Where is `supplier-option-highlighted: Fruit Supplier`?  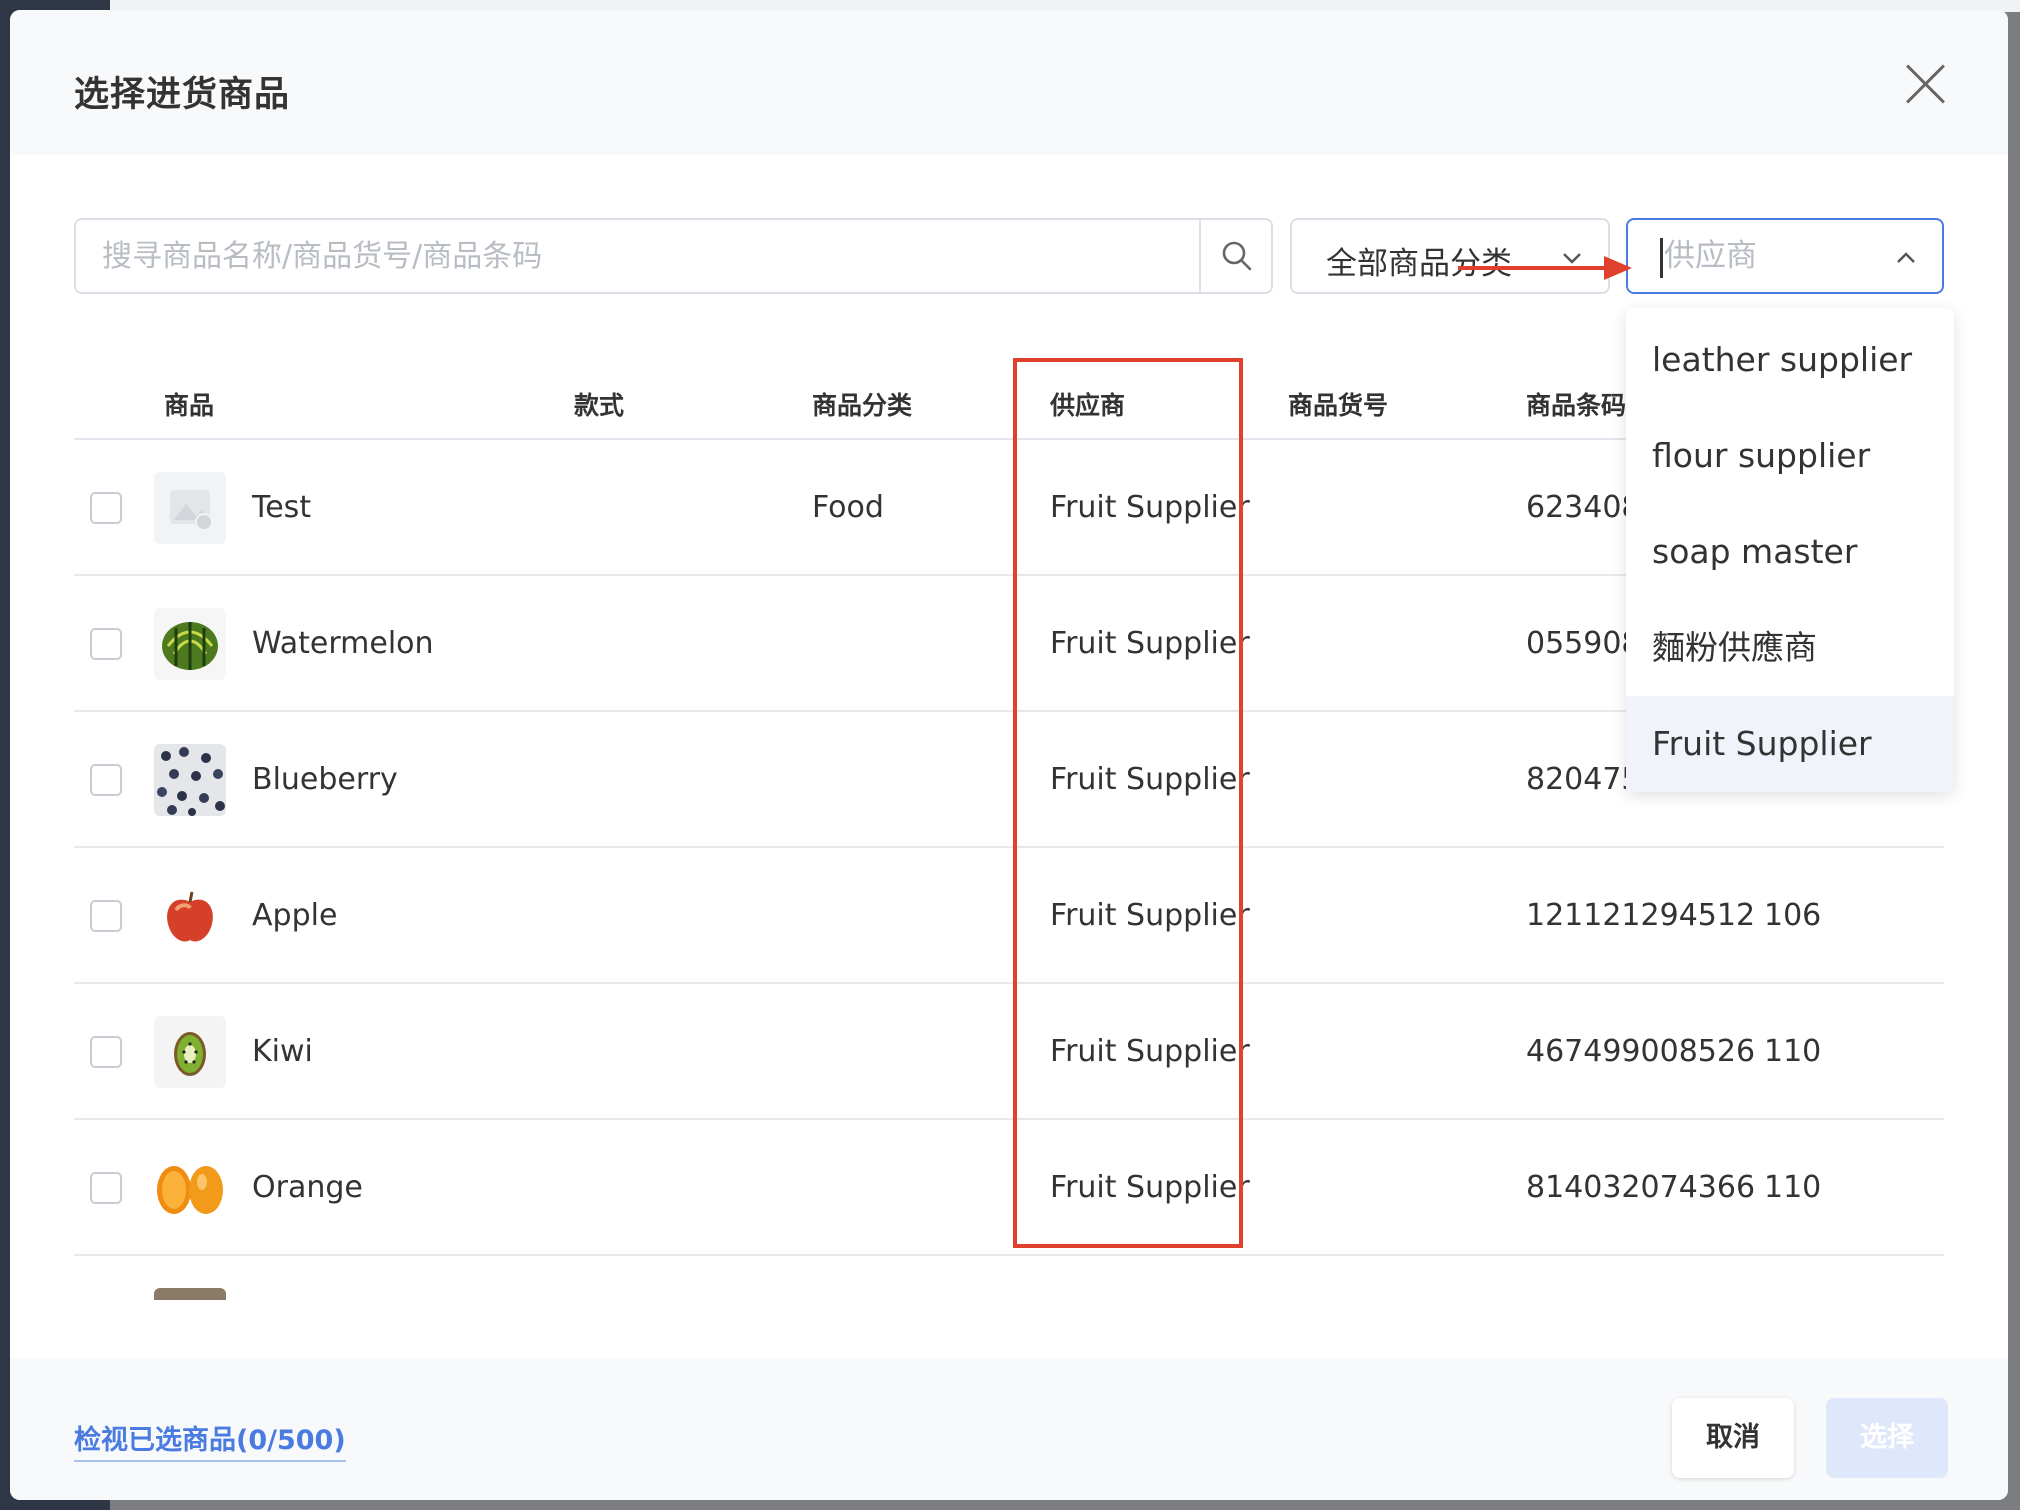 supplier-option-highlighted: Fruit Supplier is located at coordinates (1790, 744).